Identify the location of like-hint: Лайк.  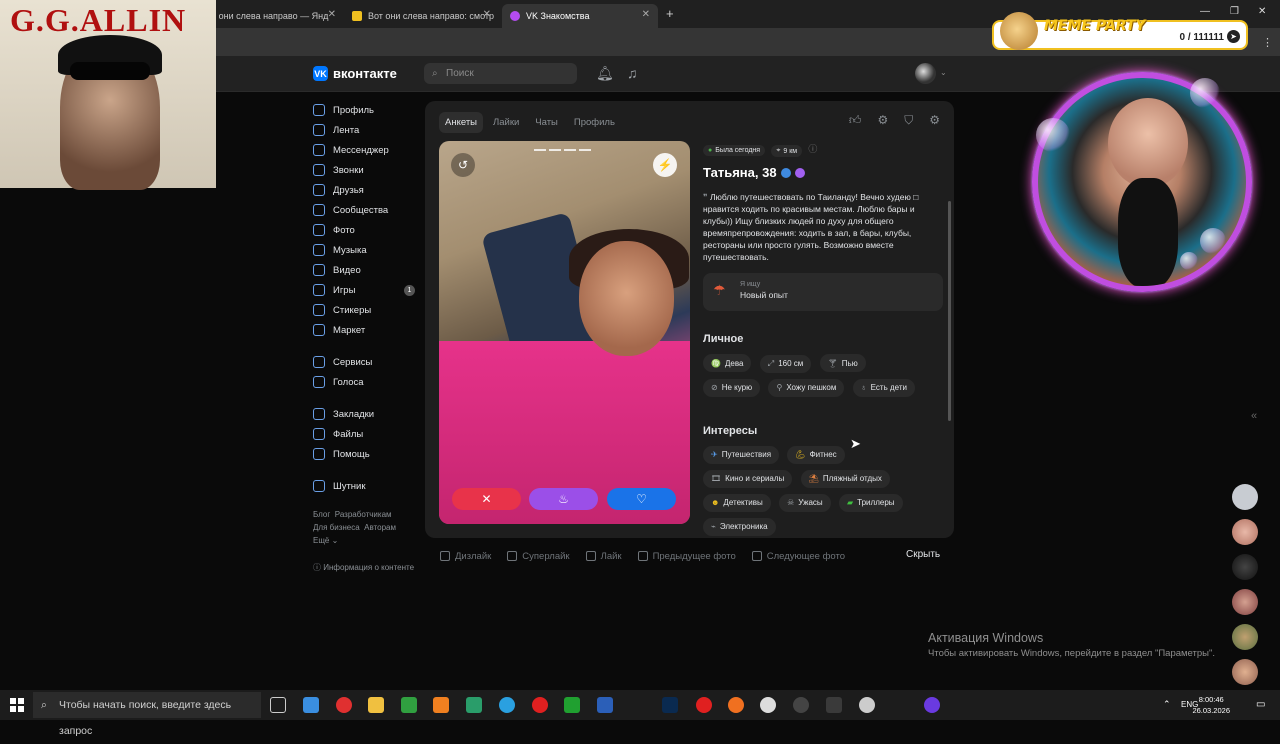
(603, 556).